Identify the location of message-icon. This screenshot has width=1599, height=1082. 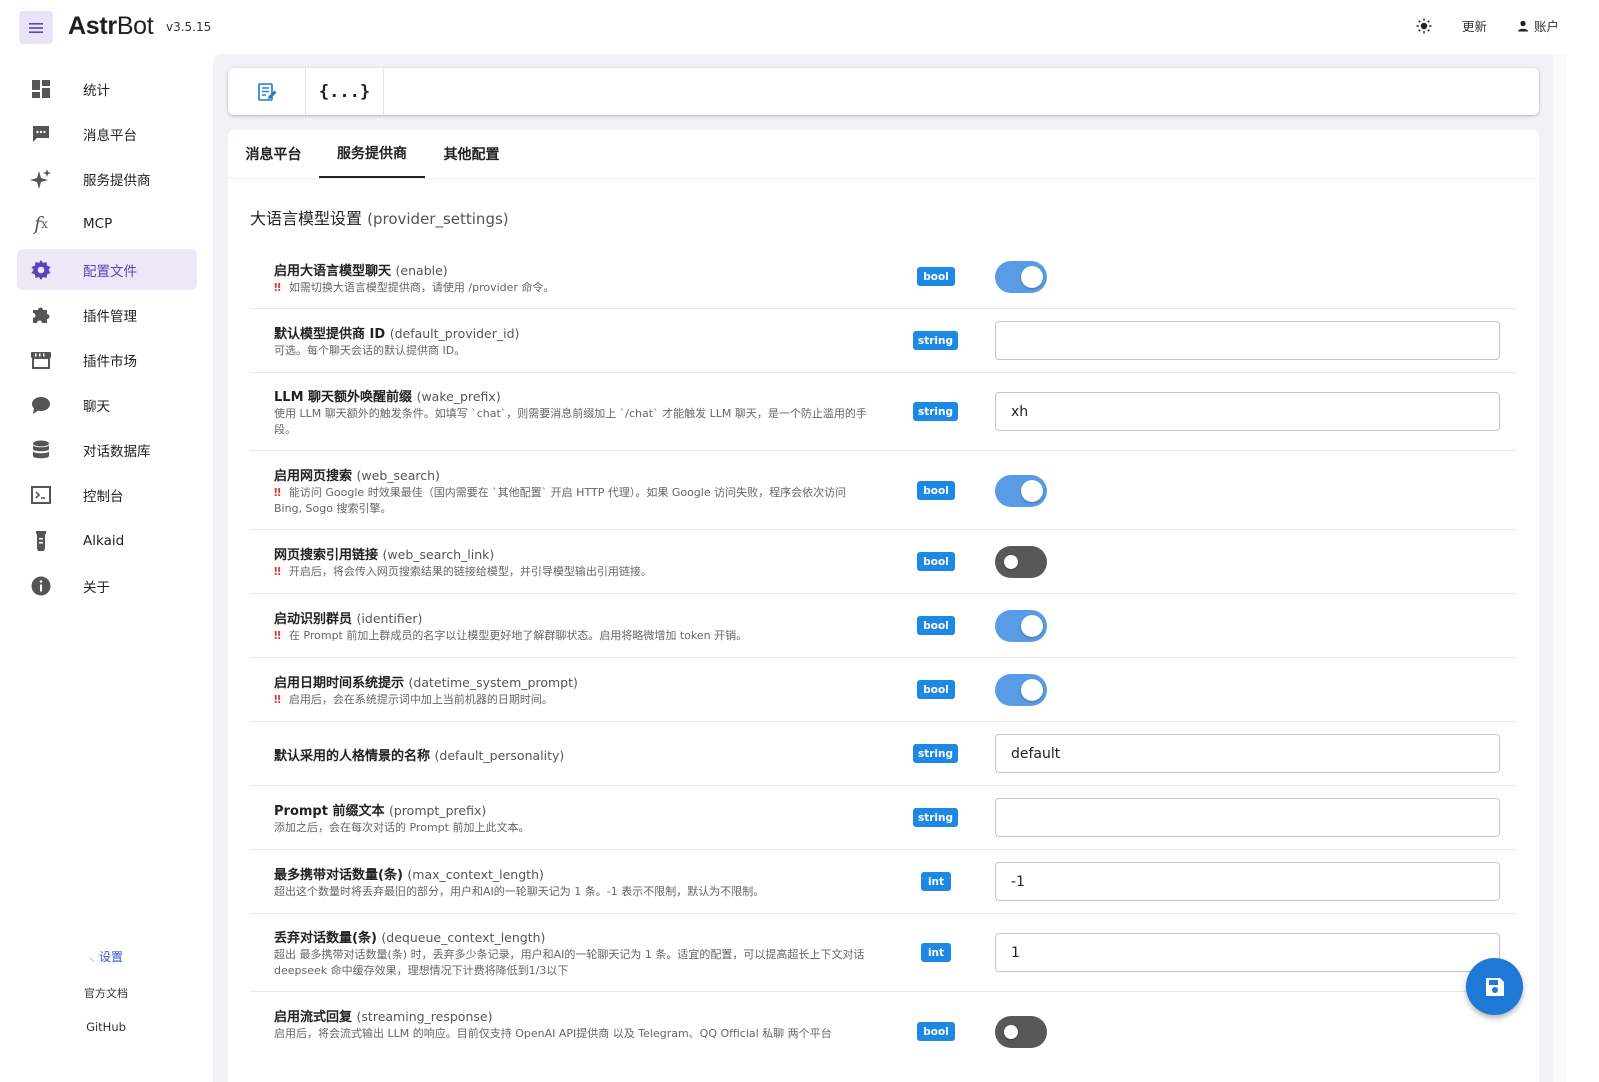
(41, 134).